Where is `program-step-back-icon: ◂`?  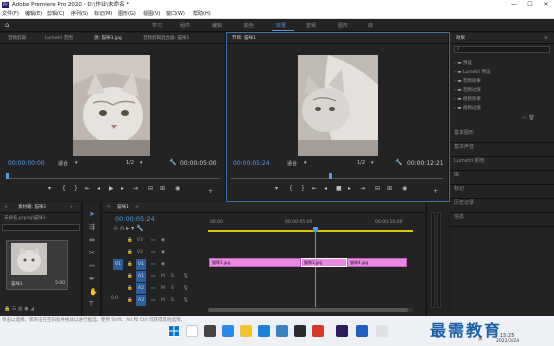
program-step-back-icon: ◂ is located at coordinates (325, 188).